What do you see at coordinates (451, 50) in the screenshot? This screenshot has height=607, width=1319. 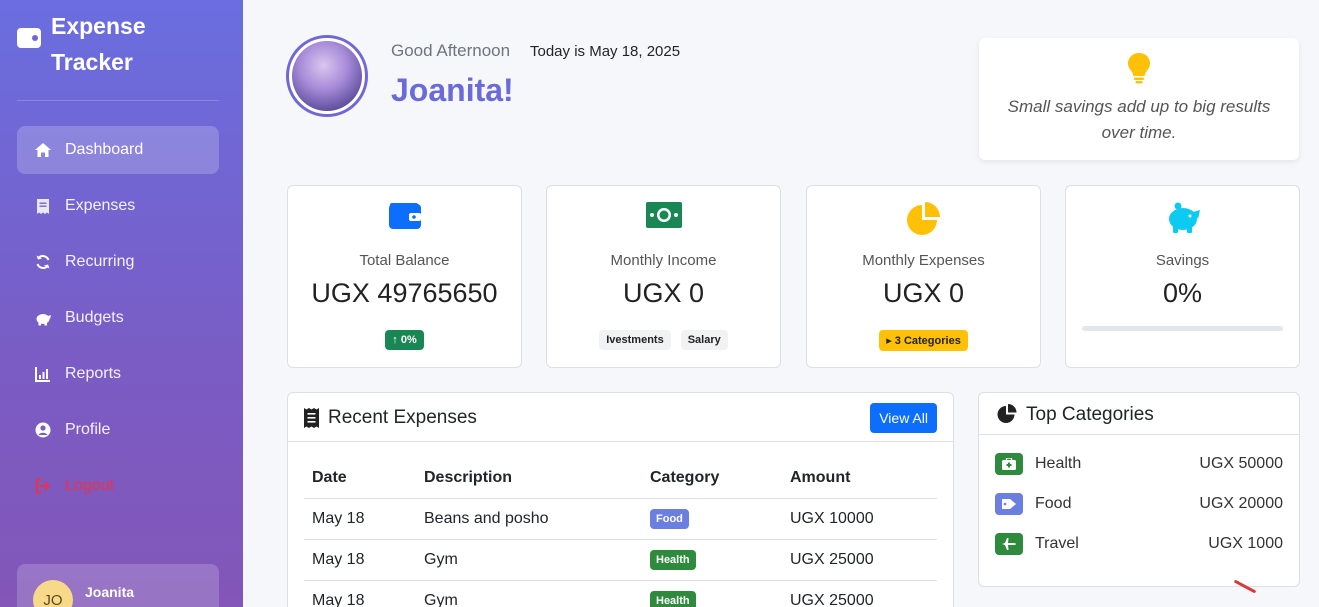 I see `greeting: Good Afternoon` at bounding box center [451, 50].